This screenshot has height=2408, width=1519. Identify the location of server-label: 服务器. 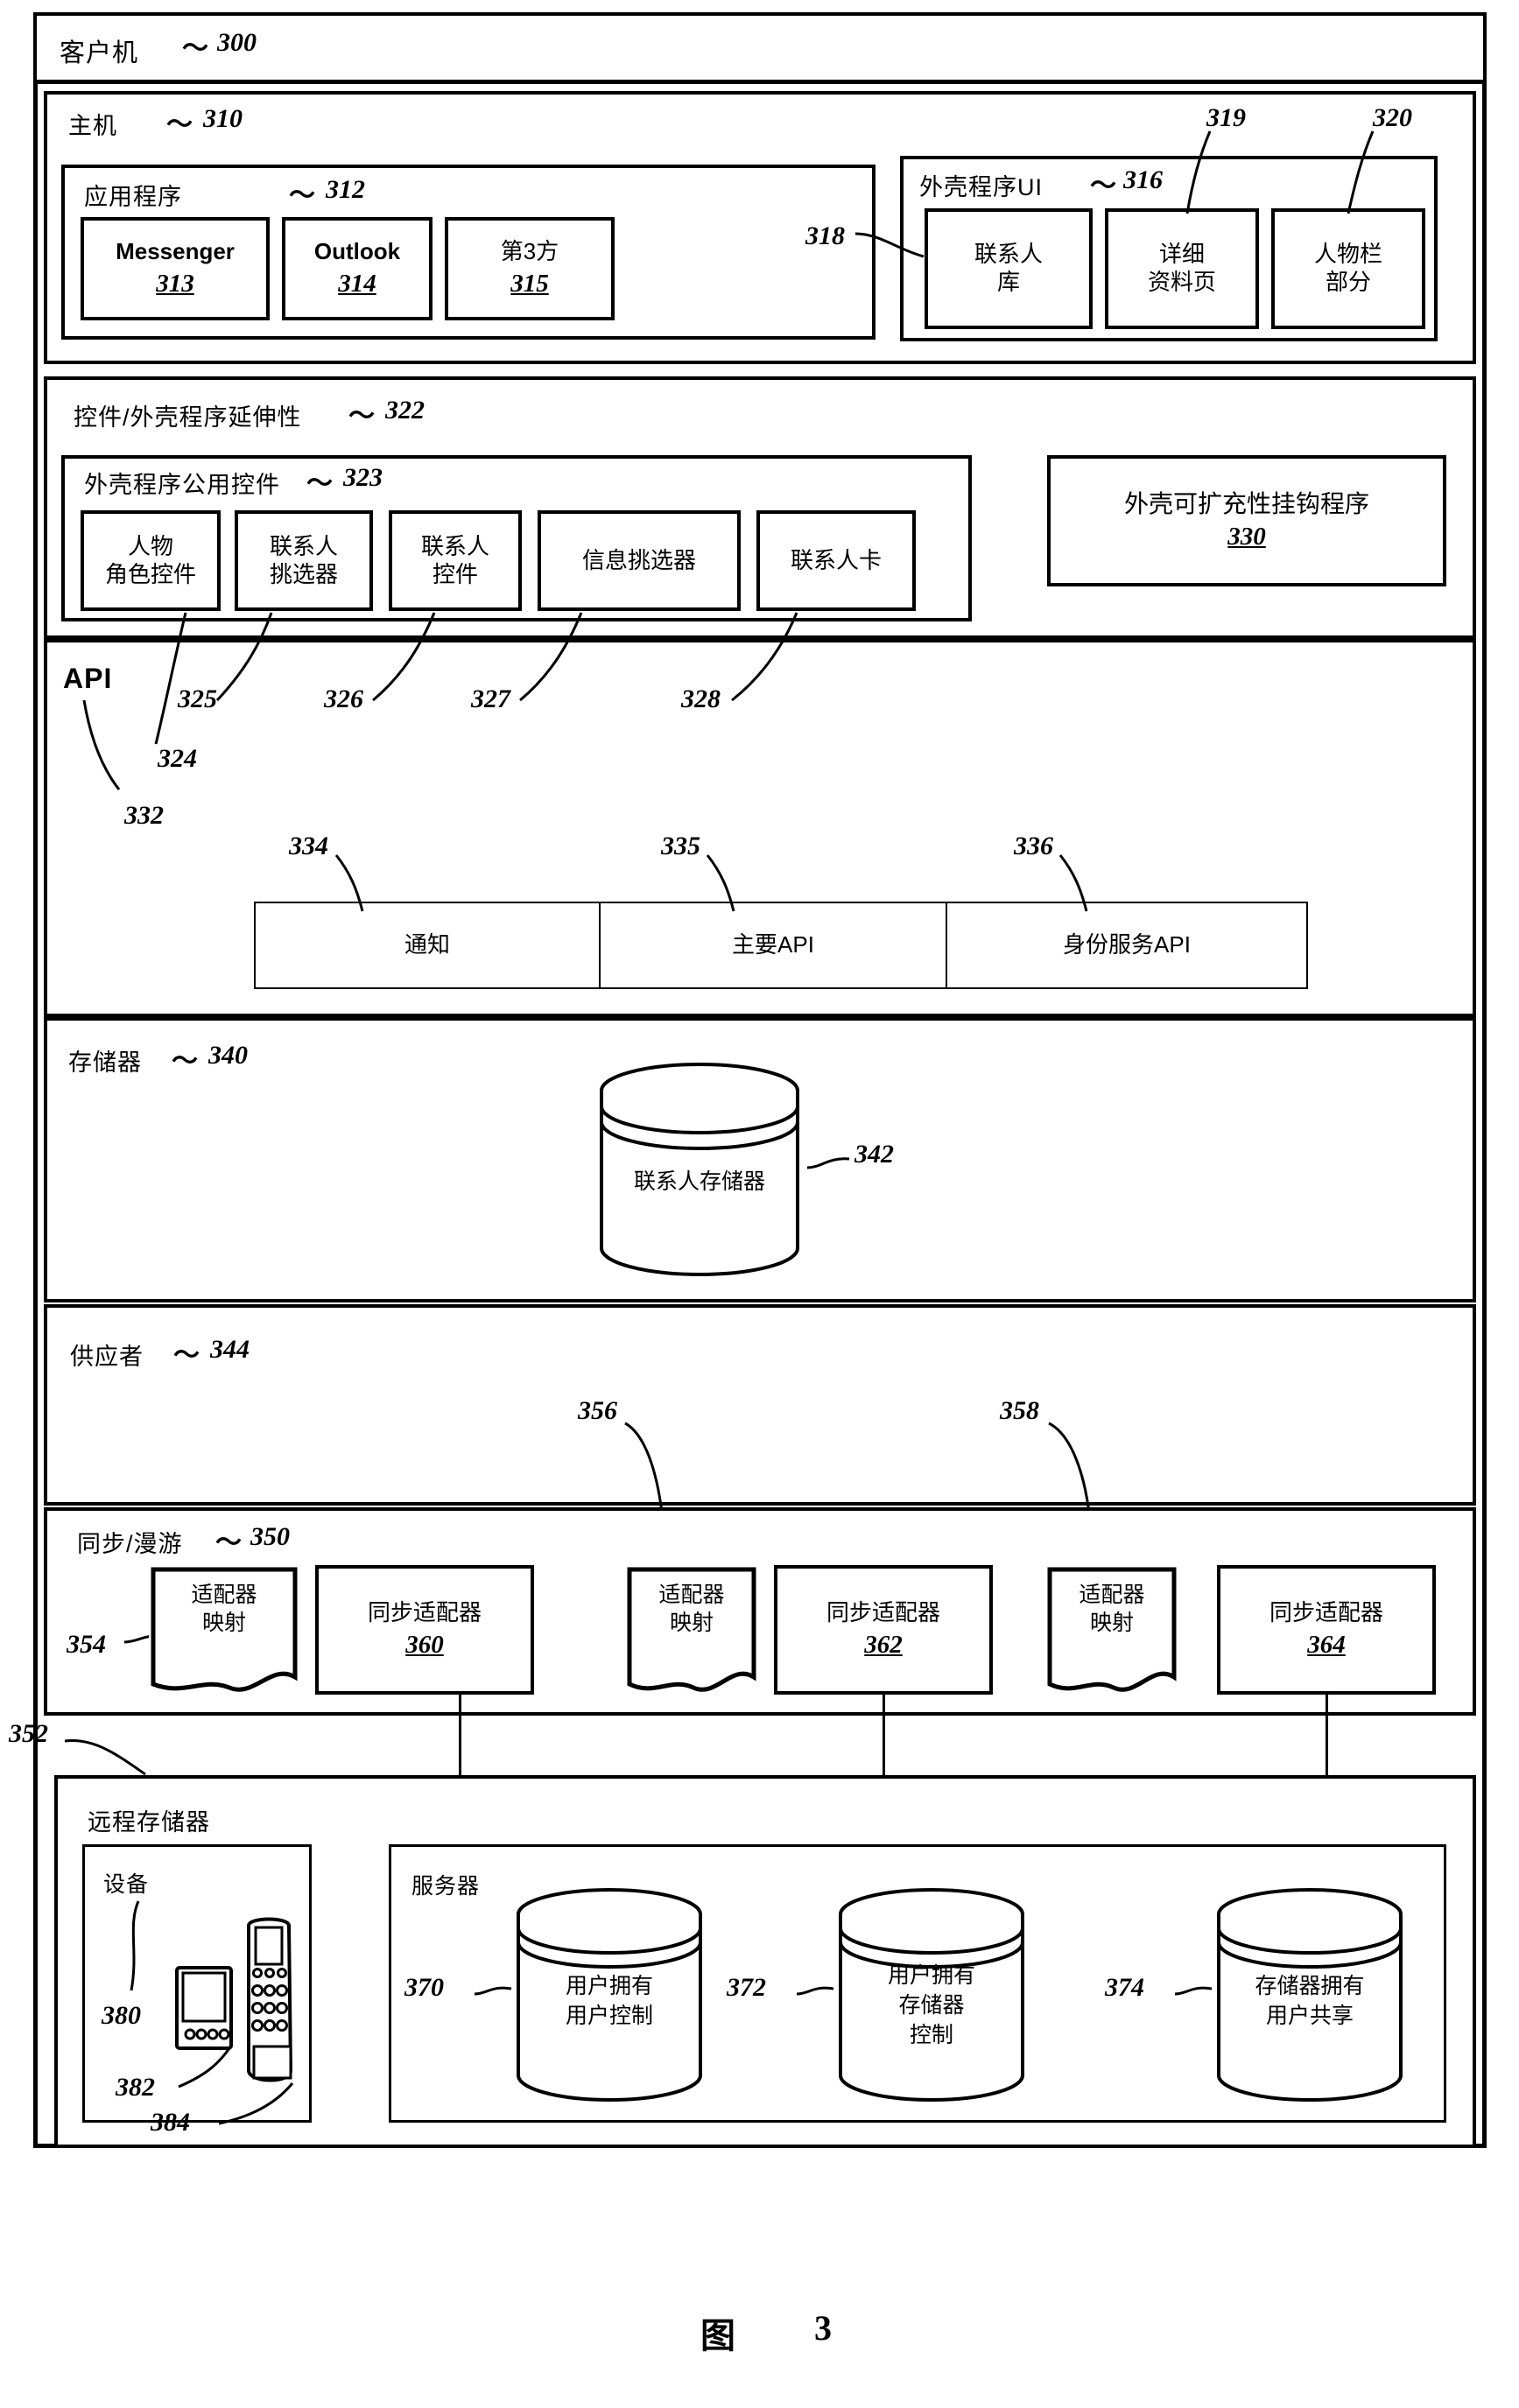
(446, 1886).